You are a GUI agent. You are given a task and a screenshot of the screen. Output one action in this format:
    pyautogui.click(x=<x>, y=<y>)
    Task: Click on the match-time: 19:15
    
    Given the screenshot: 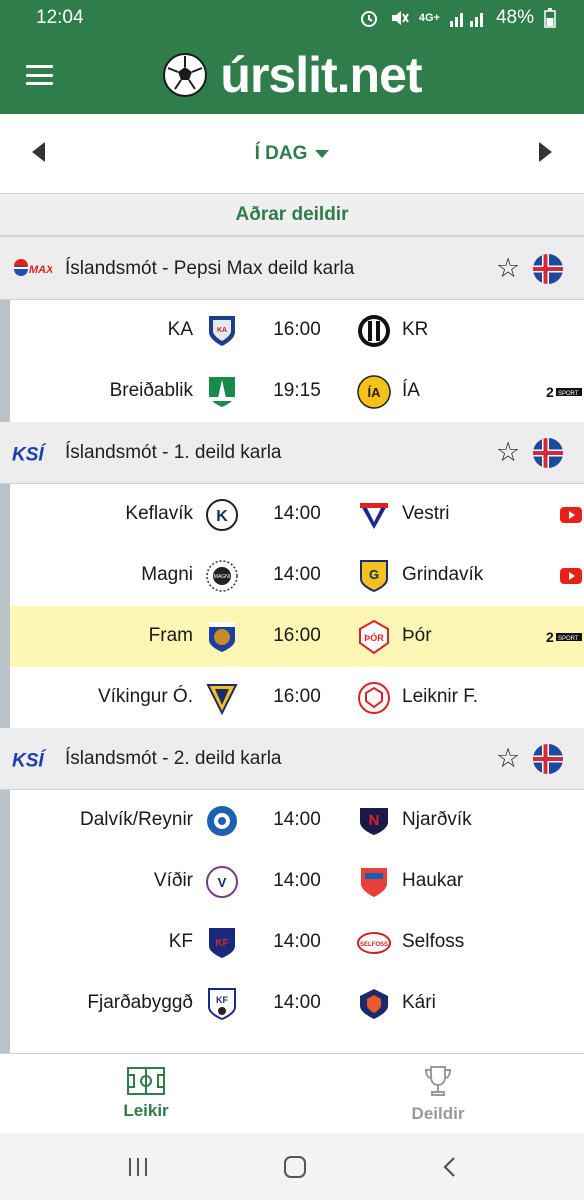 What is the action you would take?
    pyautogui.click(x=297, y=390)
    